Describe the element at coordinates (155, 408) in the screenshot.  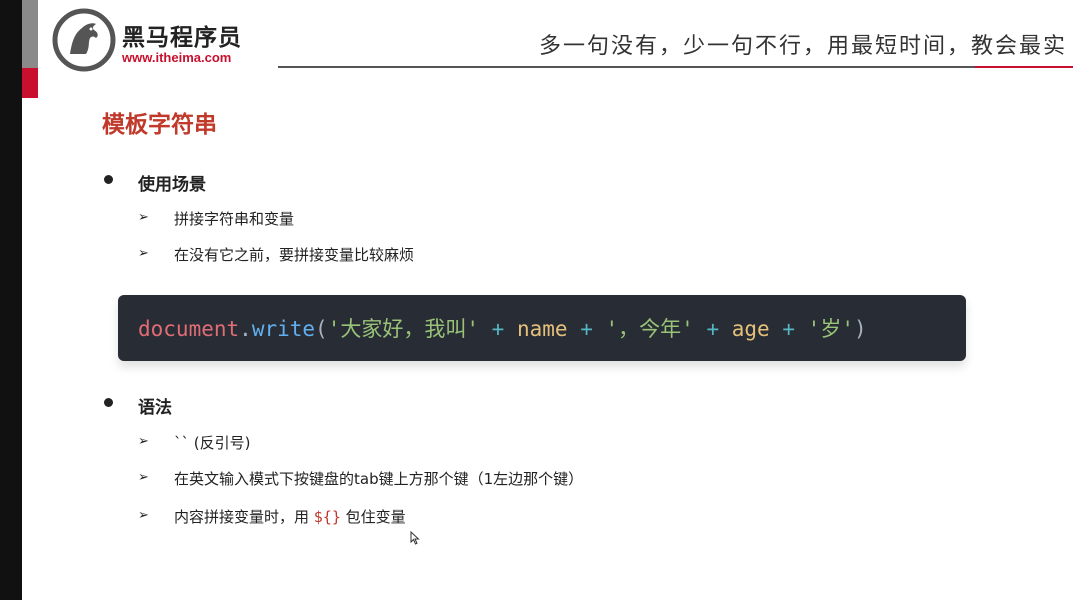
I see `section-heading-syntax: 语法` at that location.